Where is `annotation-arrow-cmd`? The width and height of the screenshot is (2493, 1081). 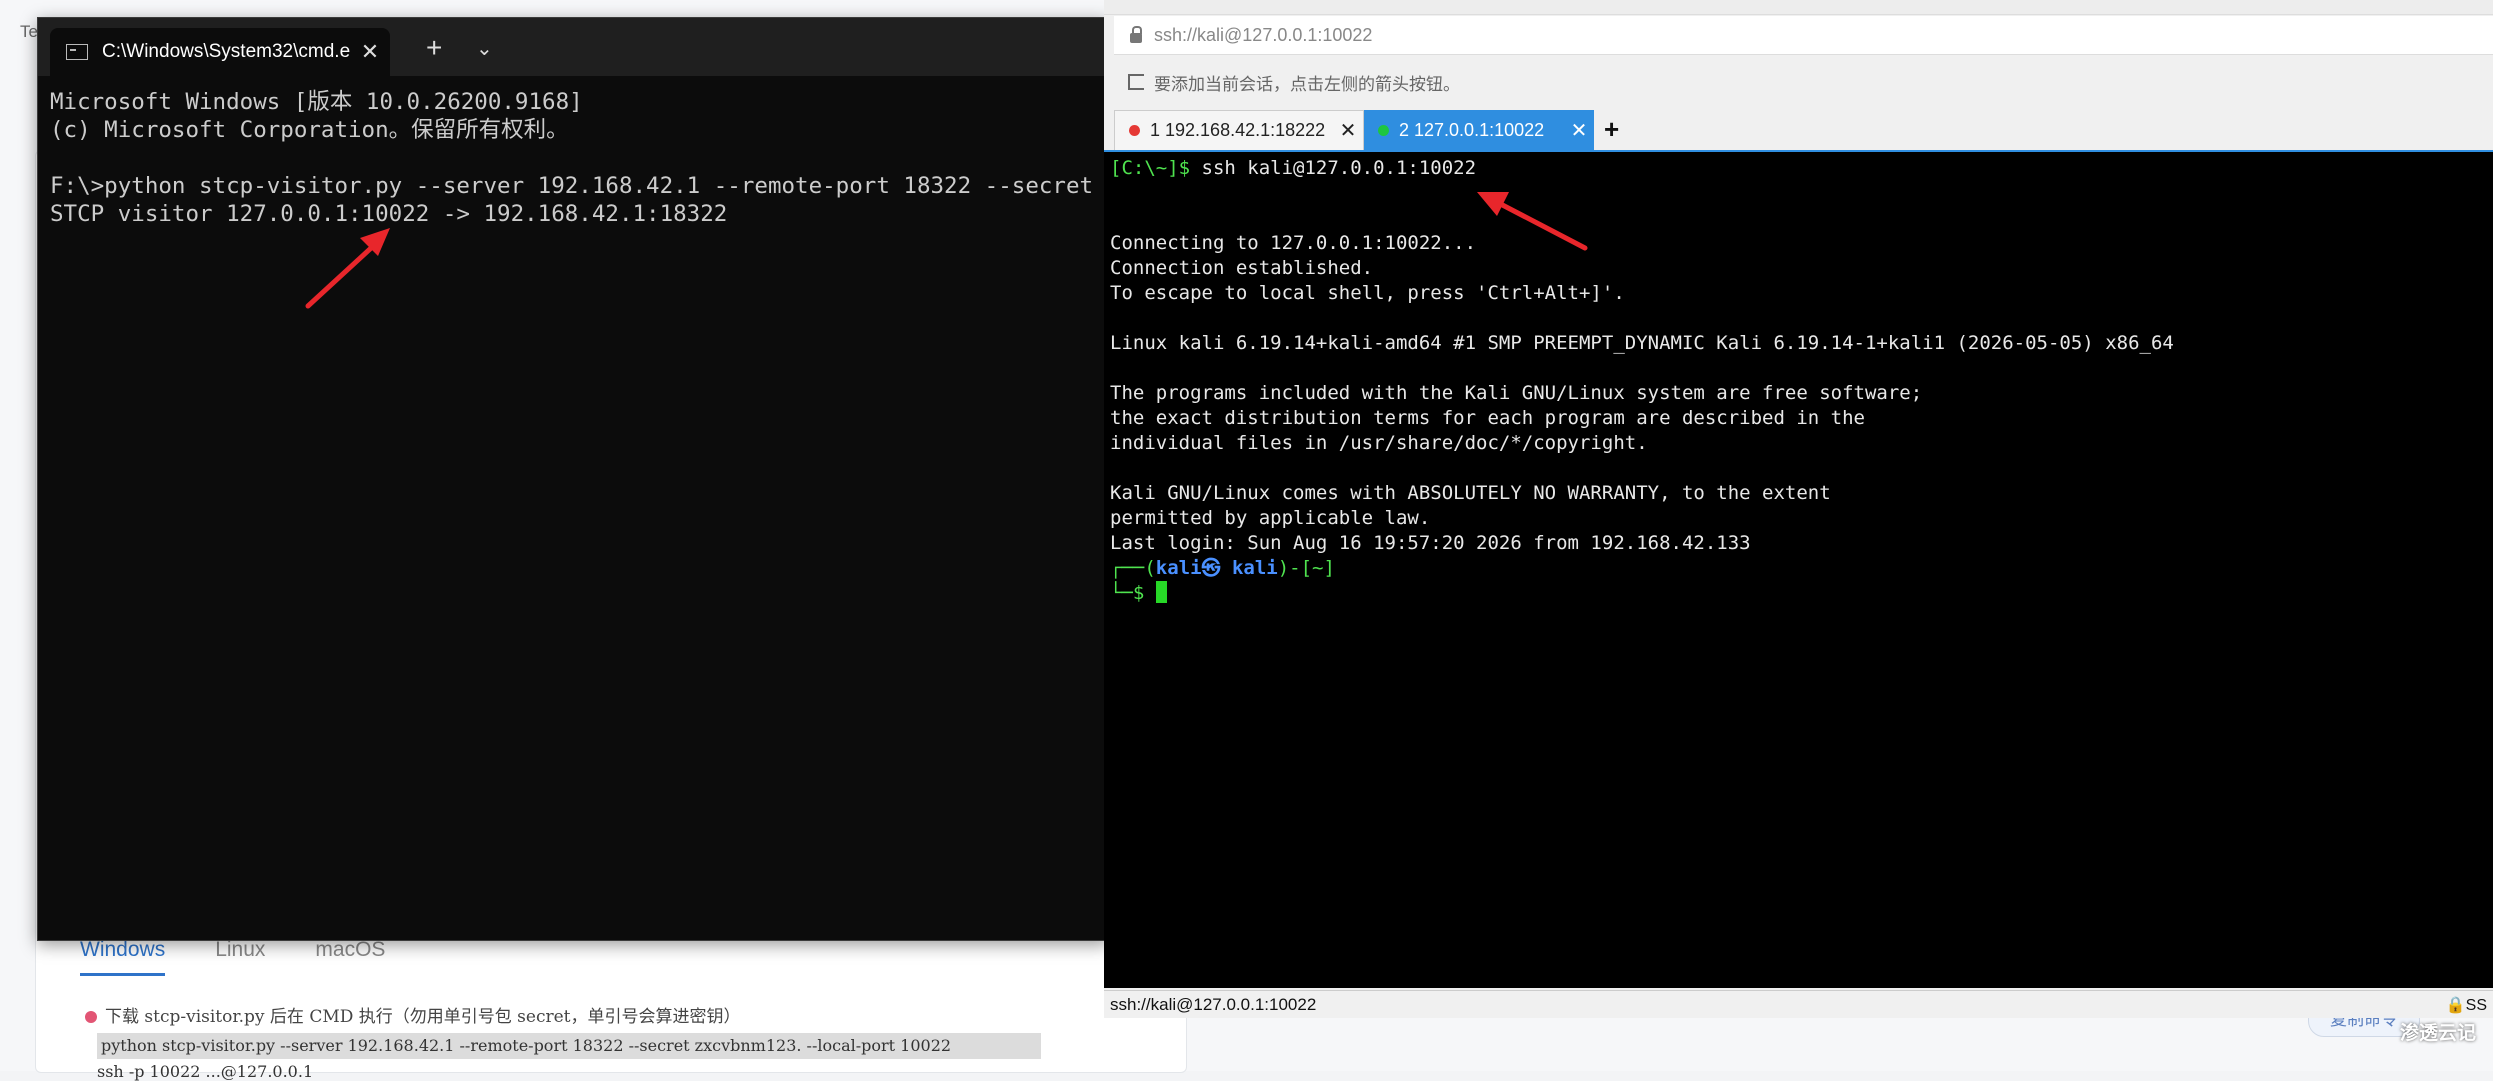
annotation-arrow-cmd is located at coordinates (347, 268).